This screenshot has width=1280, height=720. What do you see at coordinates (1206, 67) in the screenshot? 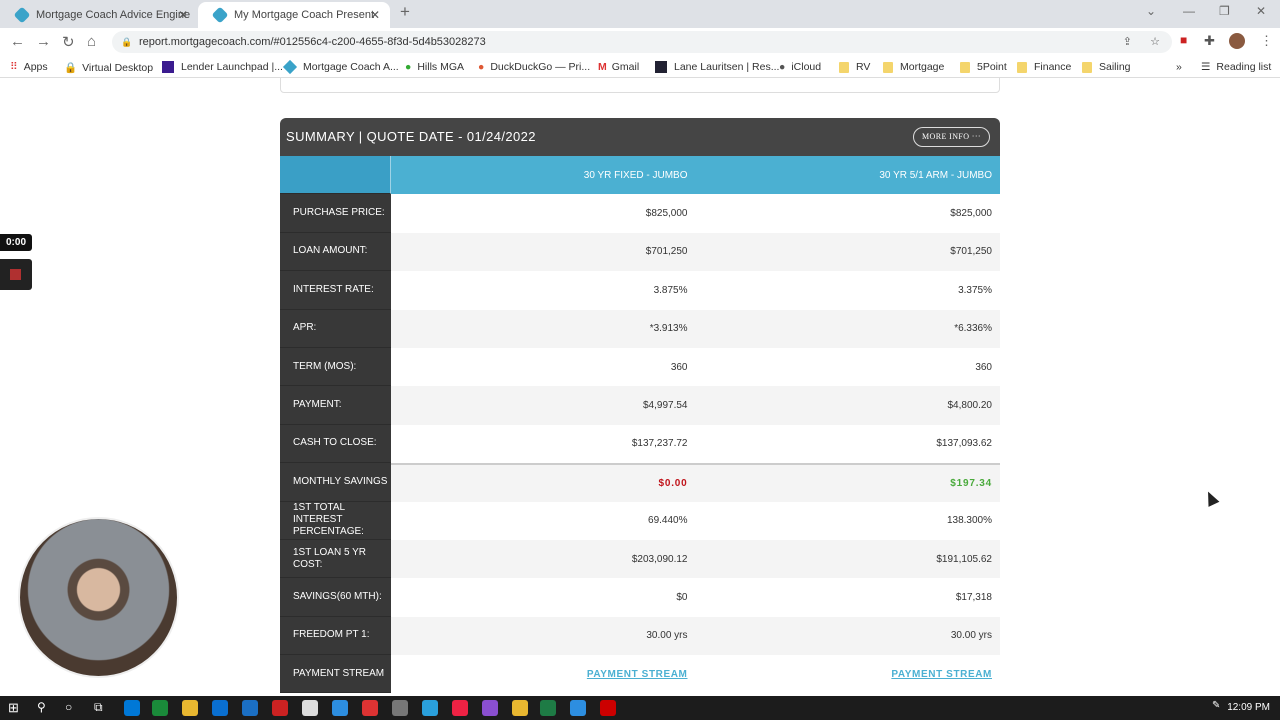
I see `reading-list-icon: ☰` at bounding box center [1206, 67].